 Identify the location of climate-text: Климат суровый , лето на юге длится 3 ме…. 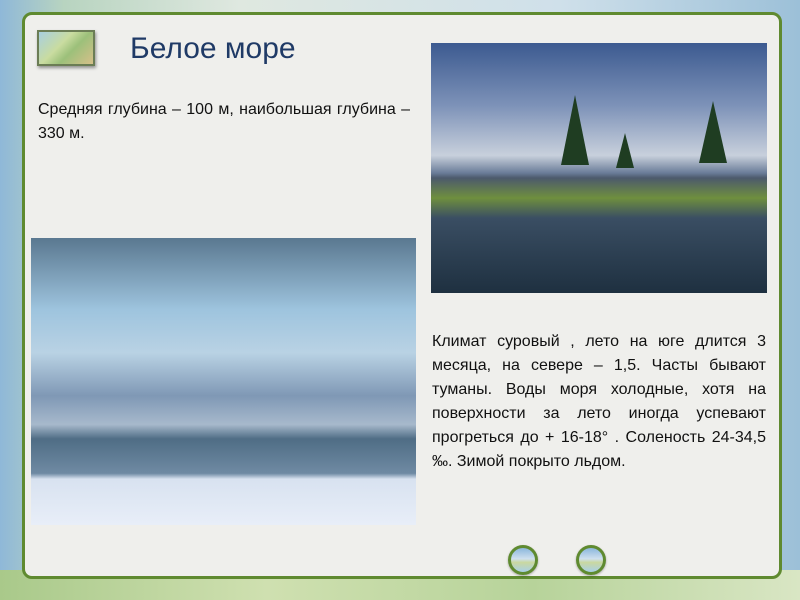
(599, 401).